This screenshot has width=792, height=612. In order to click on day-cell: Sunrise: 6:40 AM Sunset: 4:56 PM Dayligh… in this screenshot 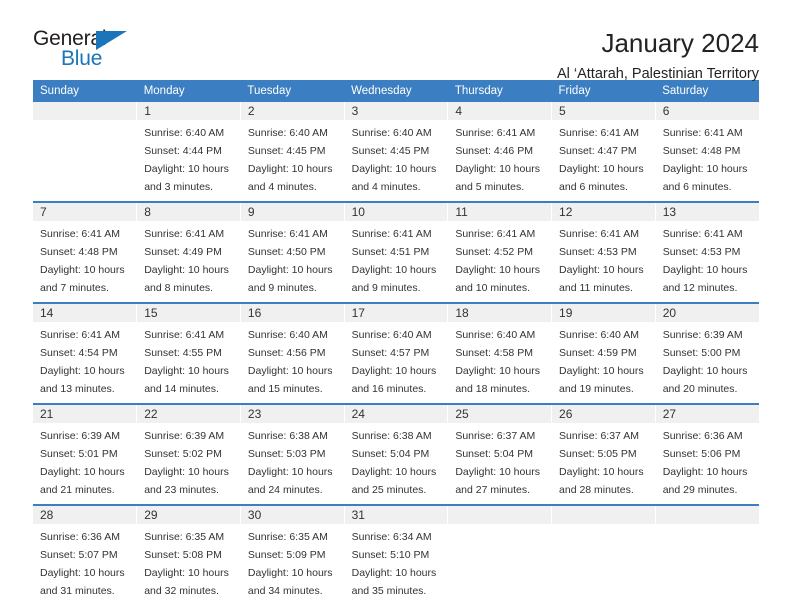, I will do `click(292, 362)`.